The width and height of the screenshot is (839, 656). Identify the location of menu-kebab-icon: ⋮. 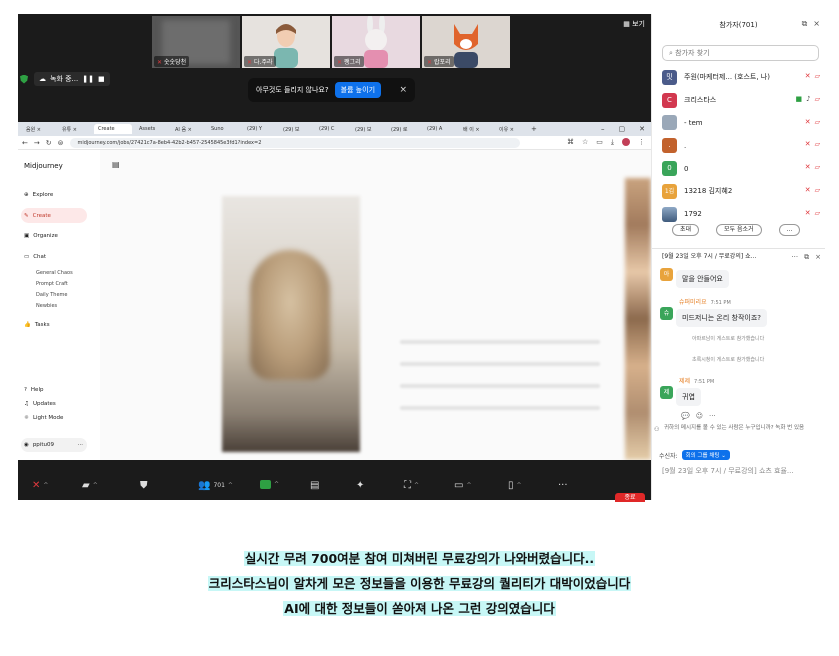
(641, 142).